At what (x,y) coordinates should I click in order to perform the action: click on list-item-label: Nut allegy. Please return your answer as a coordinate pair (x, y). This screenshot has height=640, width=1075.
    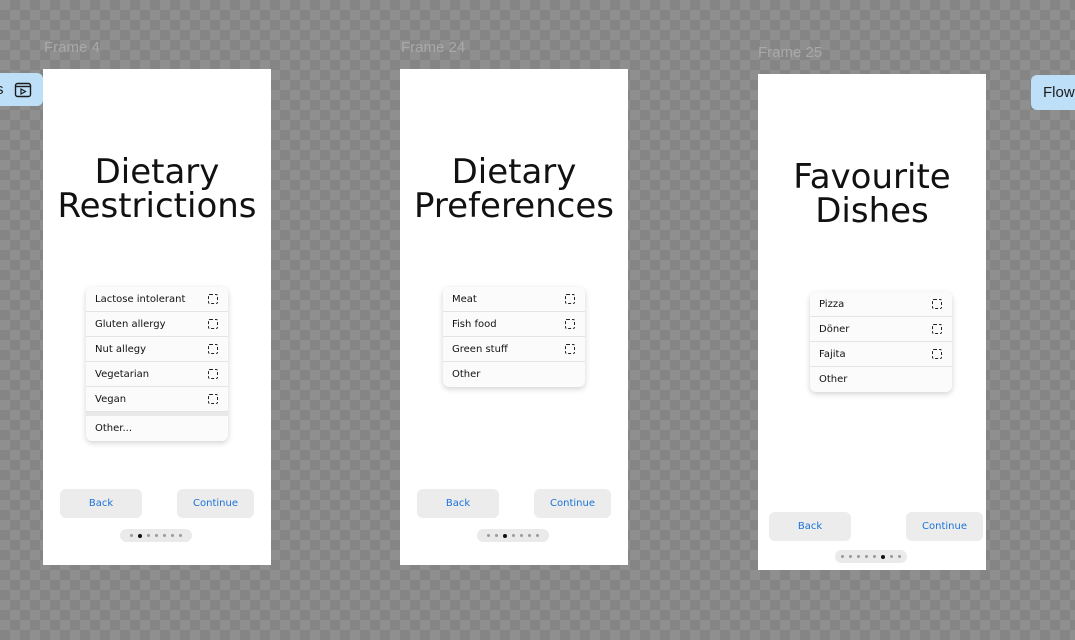
    Looking at the image, I should click on (121, 349).